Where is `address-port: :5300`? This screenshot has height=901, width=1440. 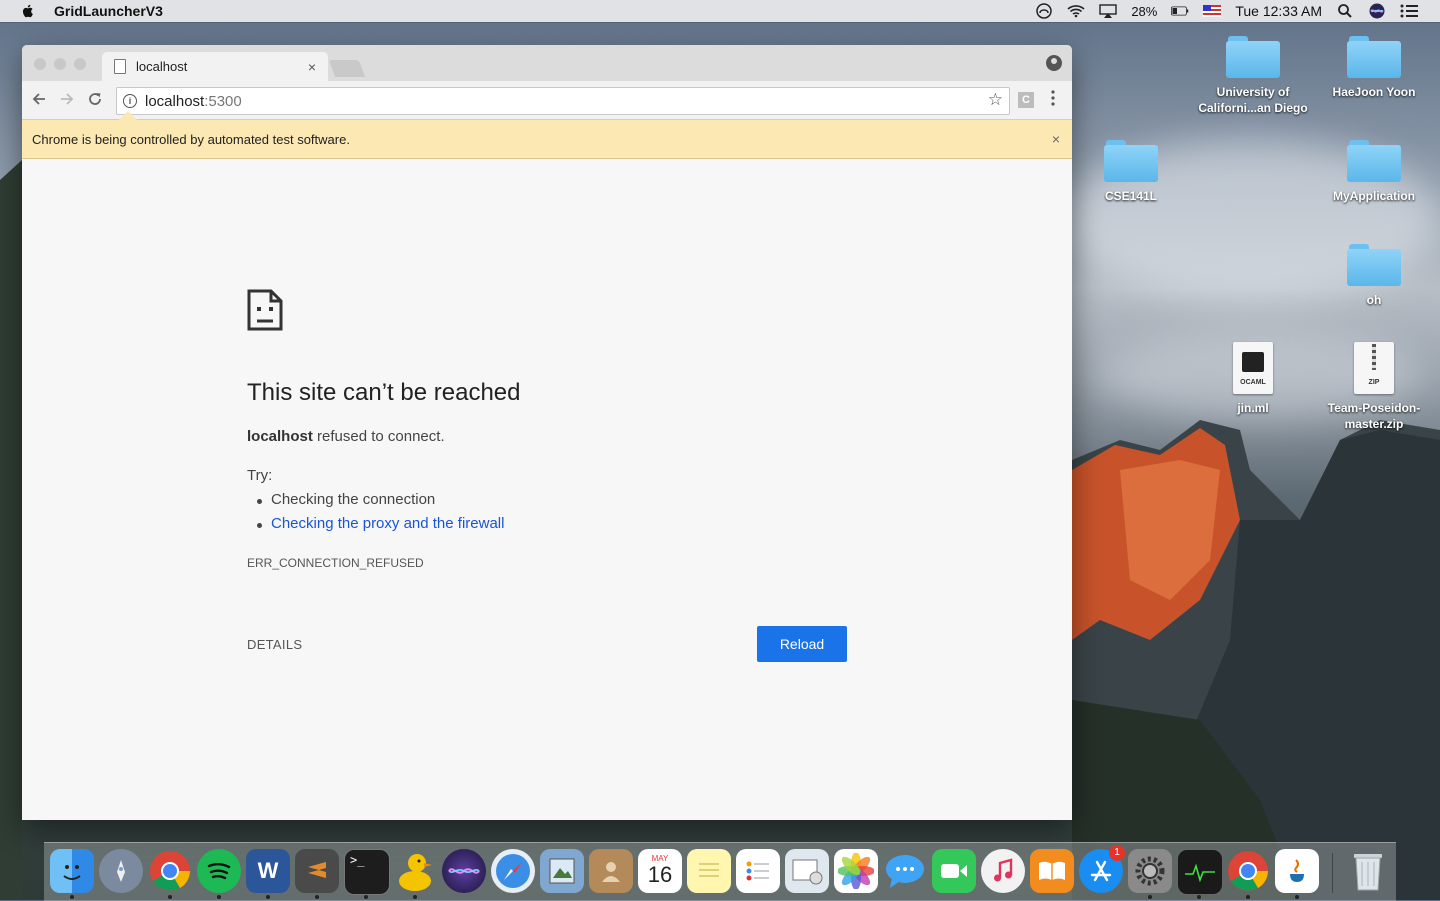 address-port: :5300 is located at coordinates (223, 101).